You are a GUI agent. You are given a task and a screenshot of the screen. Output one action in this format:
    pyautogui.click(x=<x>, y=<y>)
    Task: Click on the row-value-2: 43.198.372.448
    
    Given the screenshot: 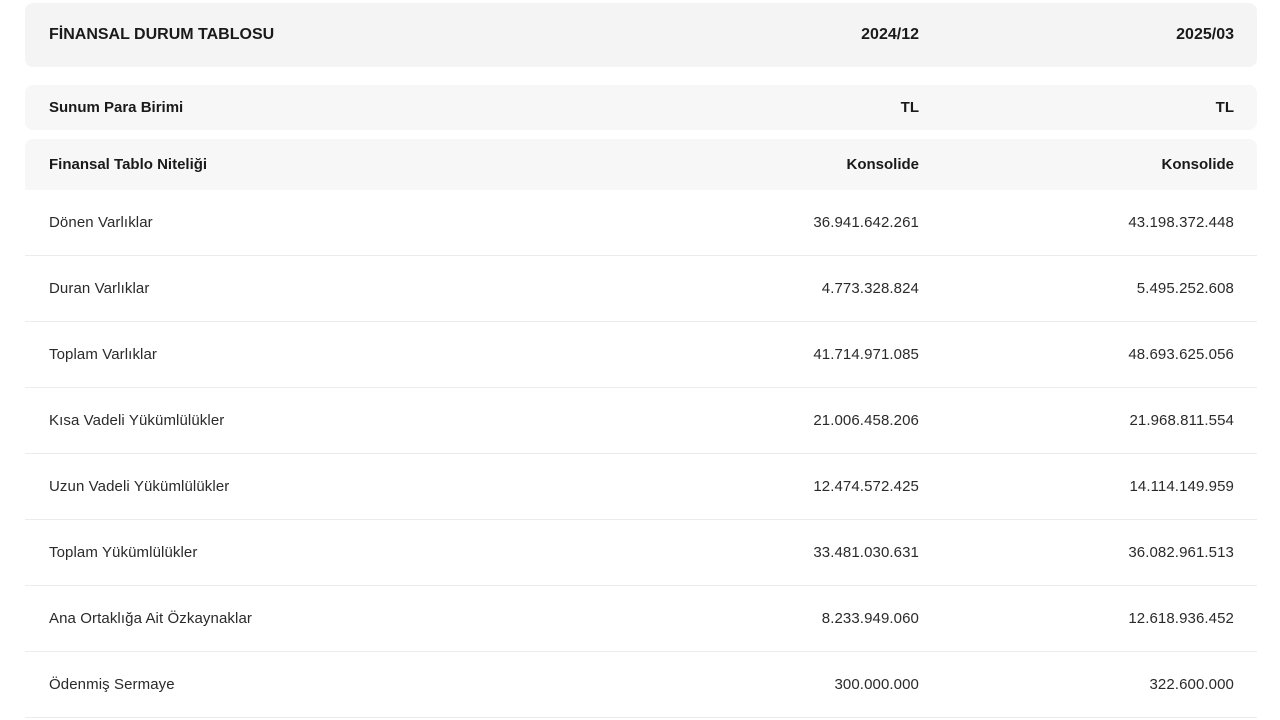 What is the action you would take?
    pyautogui.click(x=1181, y=222)
    